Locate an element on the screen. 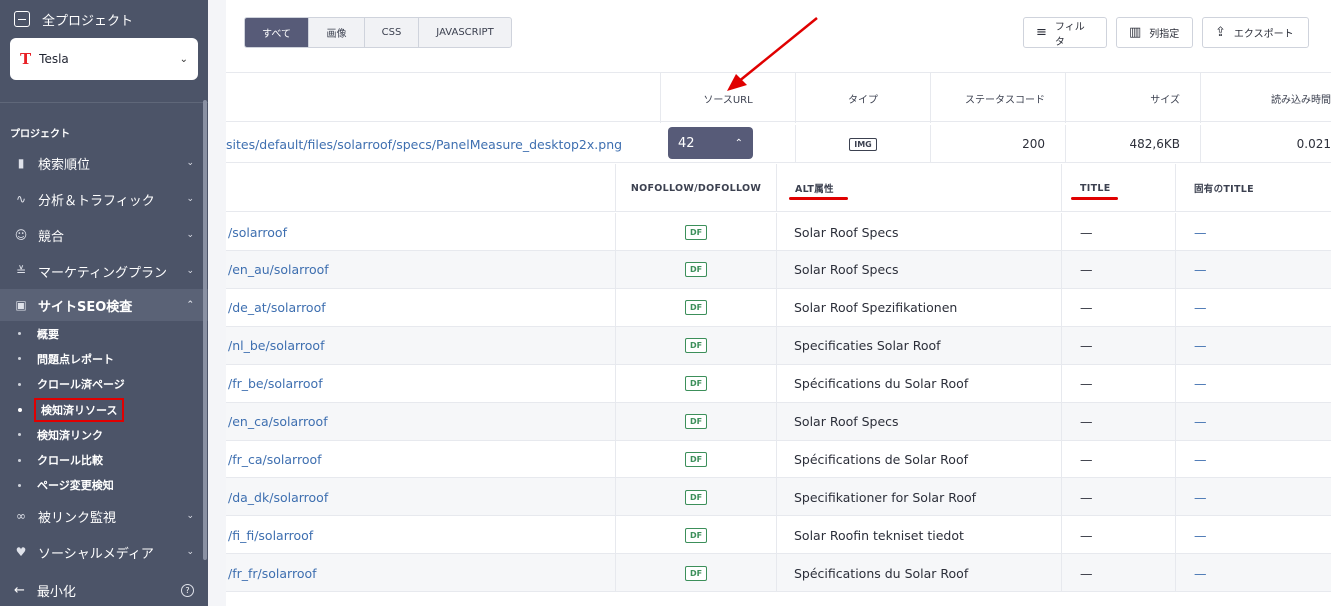 The height and width of the screenshot is (606, 1331). chevron-up-icon: ⌃ is located at coordinates (190, 305).